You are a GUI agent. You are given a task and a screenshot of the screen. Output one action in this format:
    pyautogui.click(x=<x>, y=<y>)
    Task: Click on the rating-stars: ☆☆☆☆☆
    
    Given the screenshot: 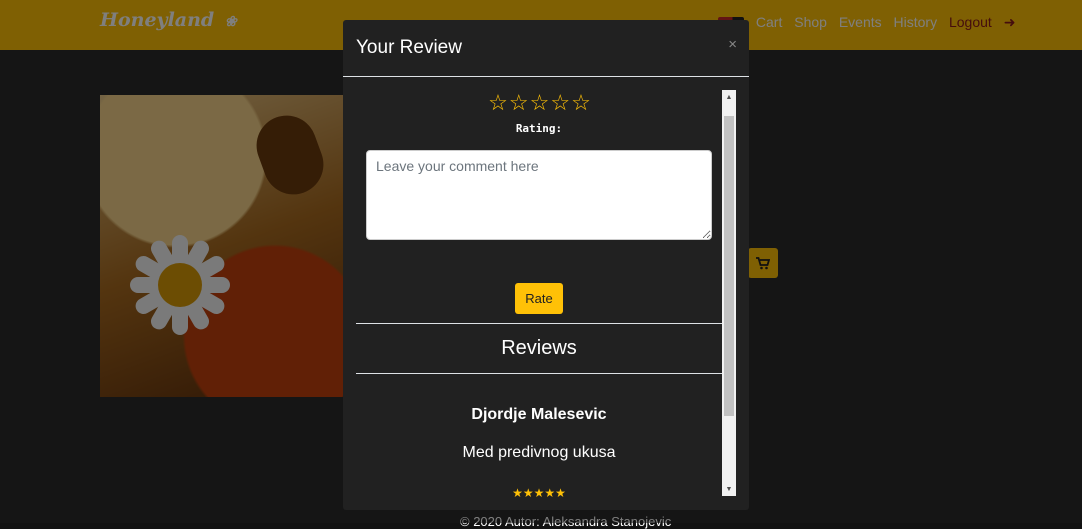 What is the action you would take?
    pyautogui.click(x=539, y=103)
    